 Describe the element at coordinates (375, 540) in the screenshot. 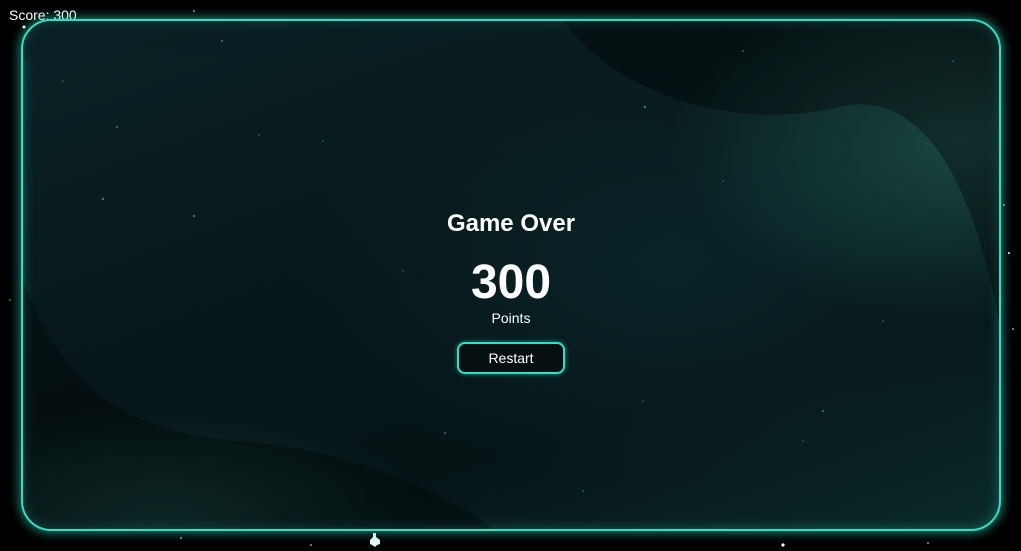

I see `player-ship-icon` at that location.